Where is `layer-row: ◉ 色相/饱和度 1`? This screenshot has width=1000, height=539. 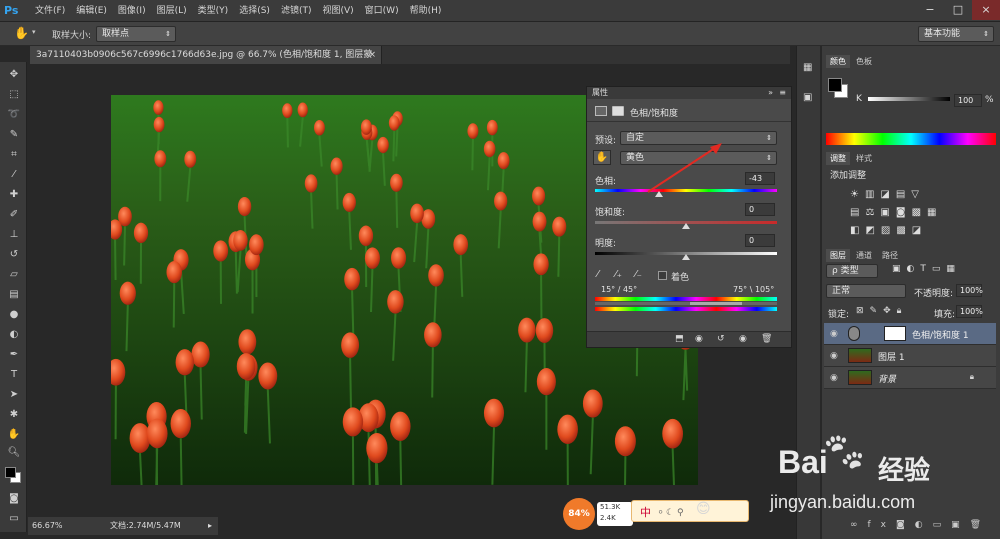 layer-row: ◉ 色相/饱和度 1 is located at coordinates (910, 334).